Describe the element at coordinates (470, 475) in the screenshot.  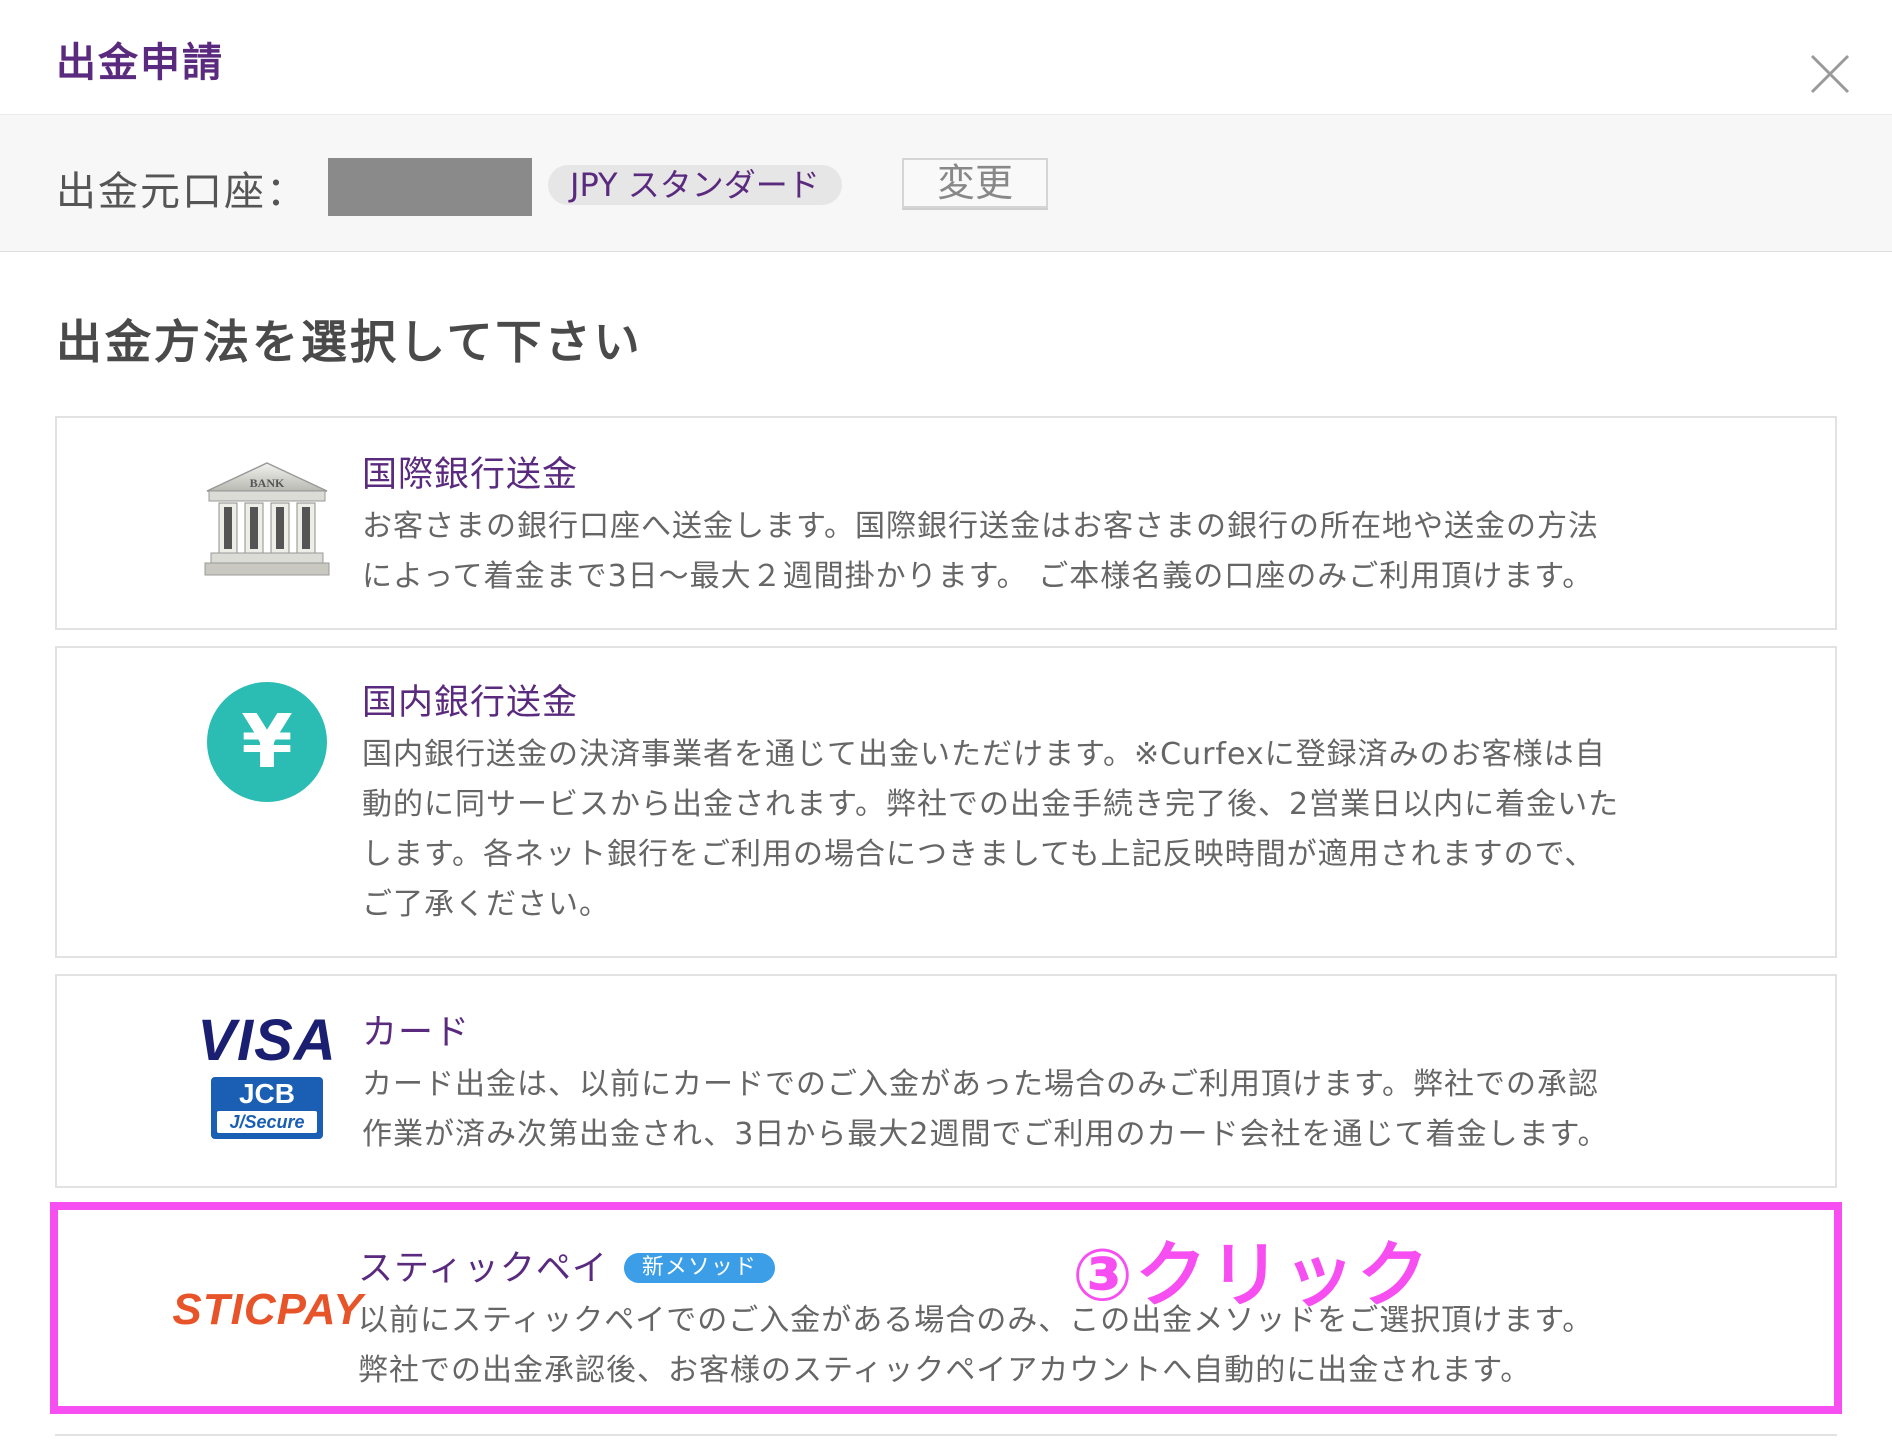
I see `method-name: 国際銀行送金` at that location.